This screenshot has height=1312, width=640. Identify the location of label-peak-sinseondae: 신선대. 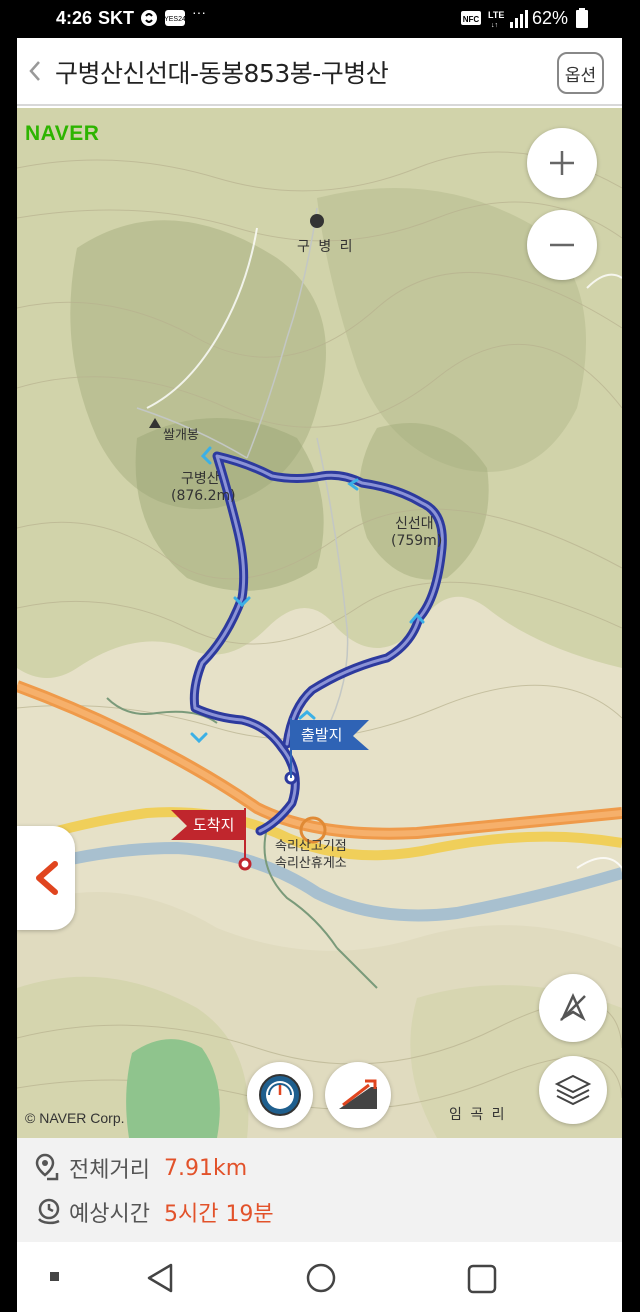
(414, 524).